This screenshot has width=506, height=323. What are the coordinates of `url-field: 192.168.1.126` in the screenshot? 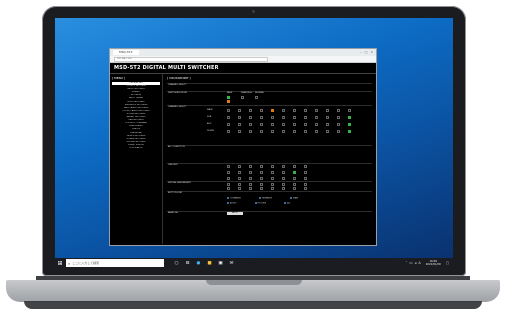 It's located at (191, 59).